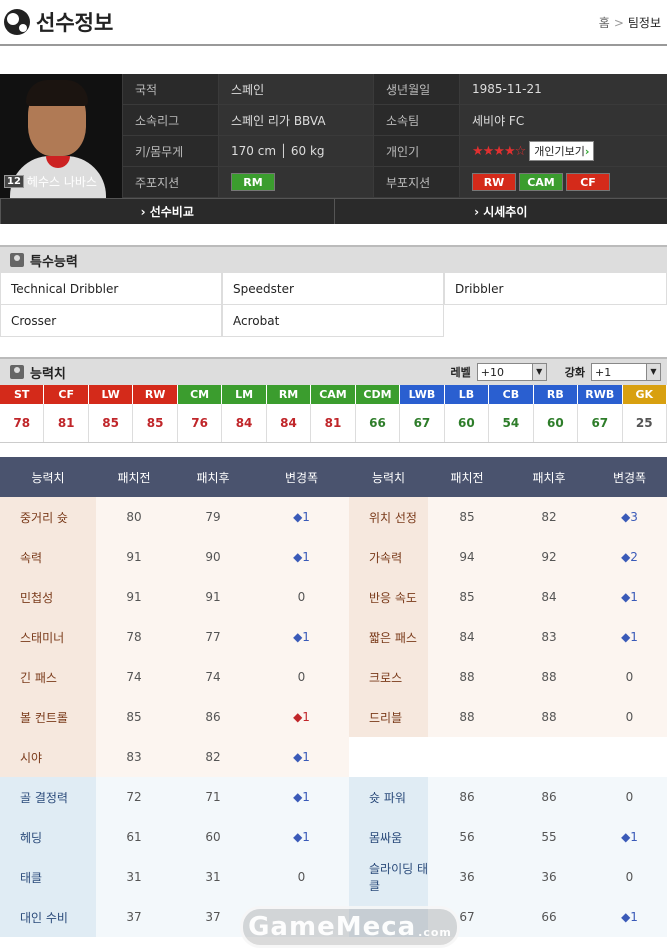 This screenshot has height=948, width=667. Describe the element at coordinates (541, 182) in the screenshot. I see `sub-position-tag: CAM` at that location.